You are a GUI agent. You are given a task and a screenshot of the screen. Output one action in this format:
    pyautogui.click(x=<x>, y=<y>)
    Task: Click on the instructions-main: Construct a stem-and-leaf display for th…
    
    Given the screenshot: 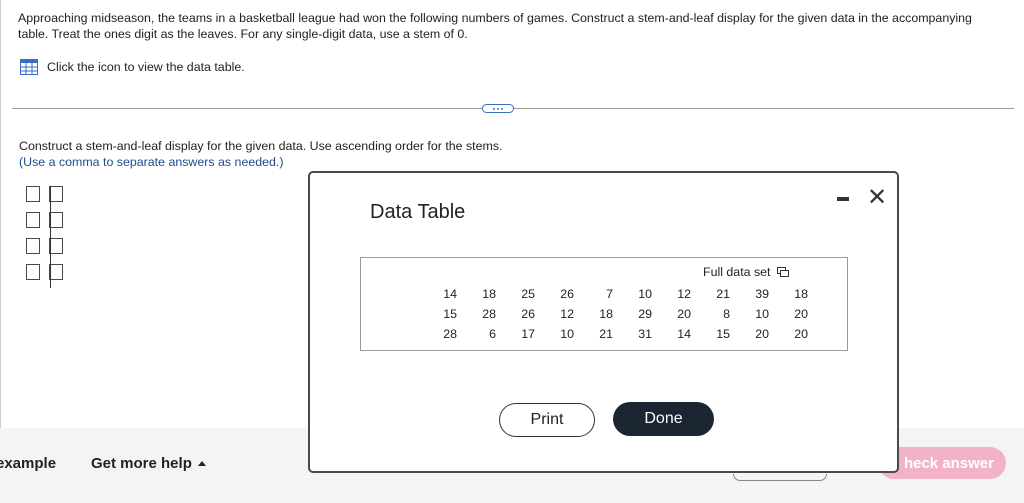 What is the action you would take?
    pyautogui.click(x=261, y=146)
    